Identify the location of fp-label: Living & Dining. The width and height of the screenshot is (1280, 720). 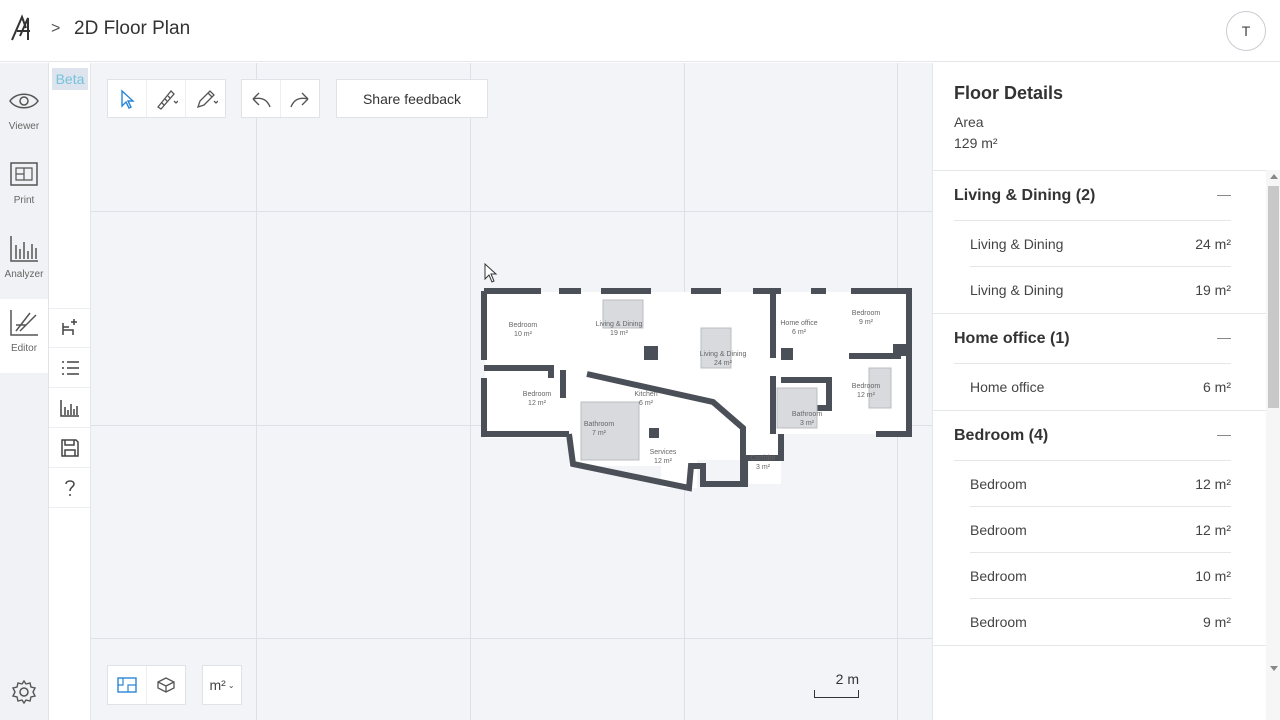
(723, 354).